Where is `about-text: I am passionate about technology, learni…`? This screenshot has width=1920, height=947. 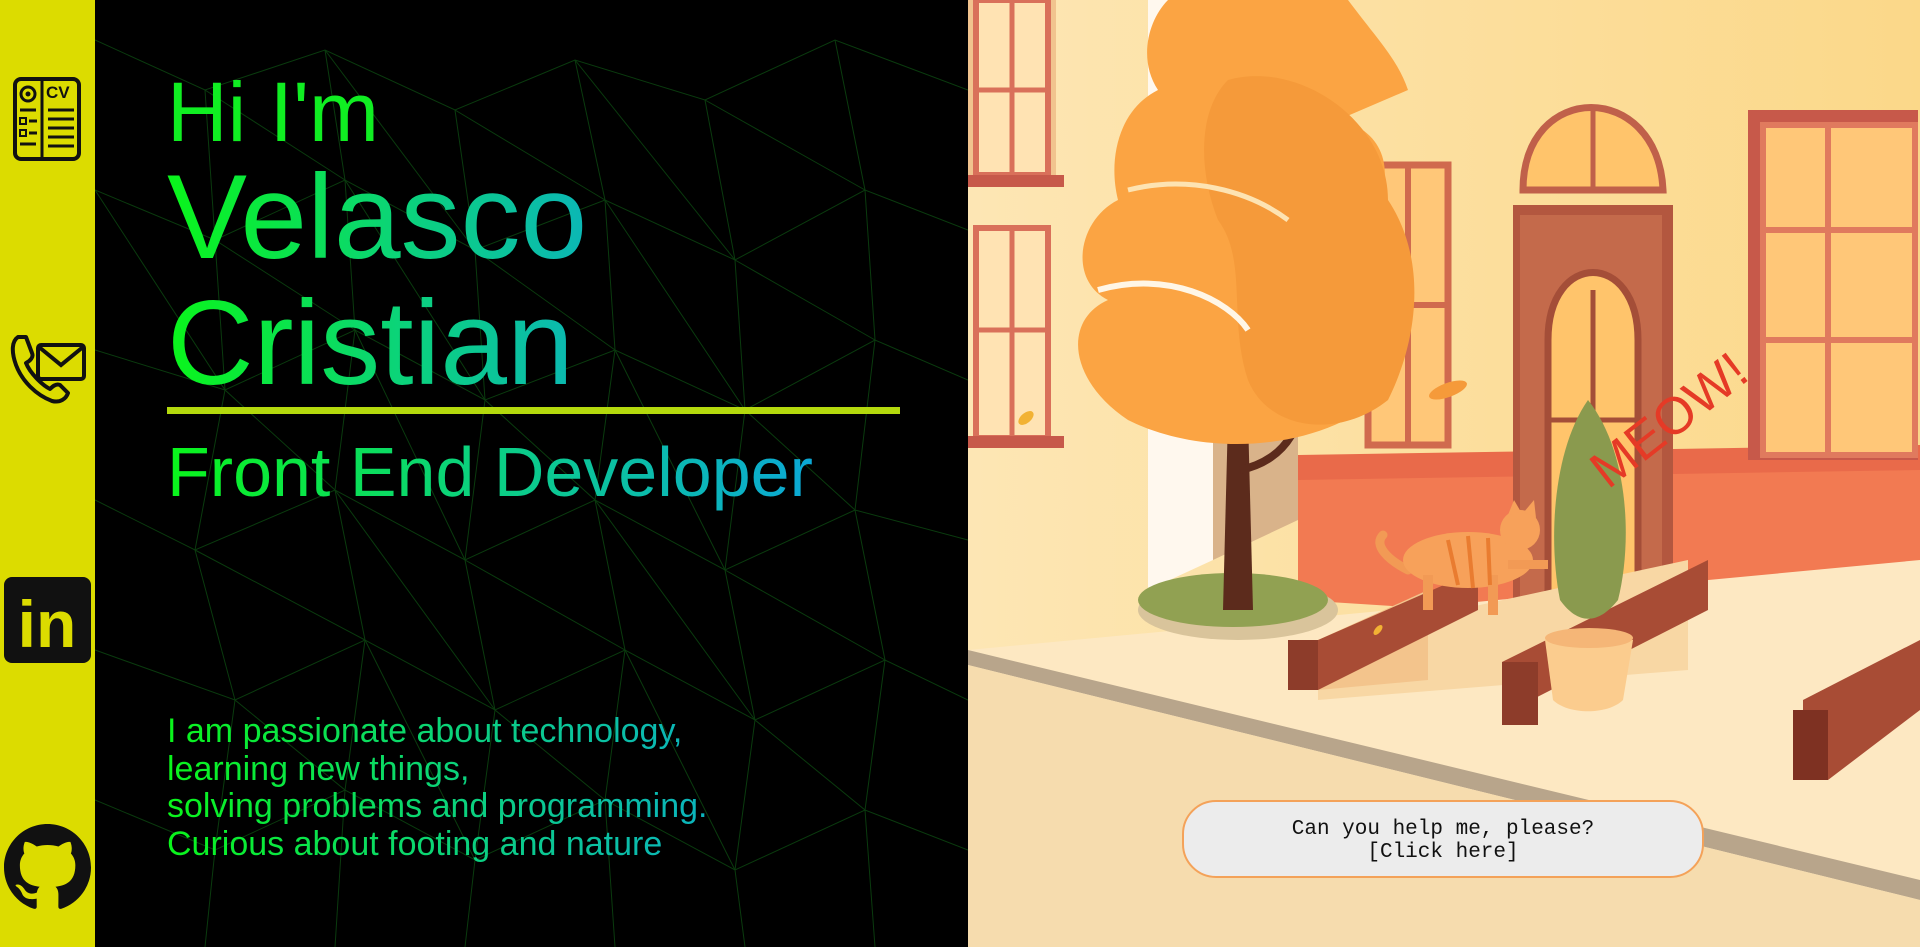 about-text: I am passionate about technology, learni… is located at coordinates (482, 788).